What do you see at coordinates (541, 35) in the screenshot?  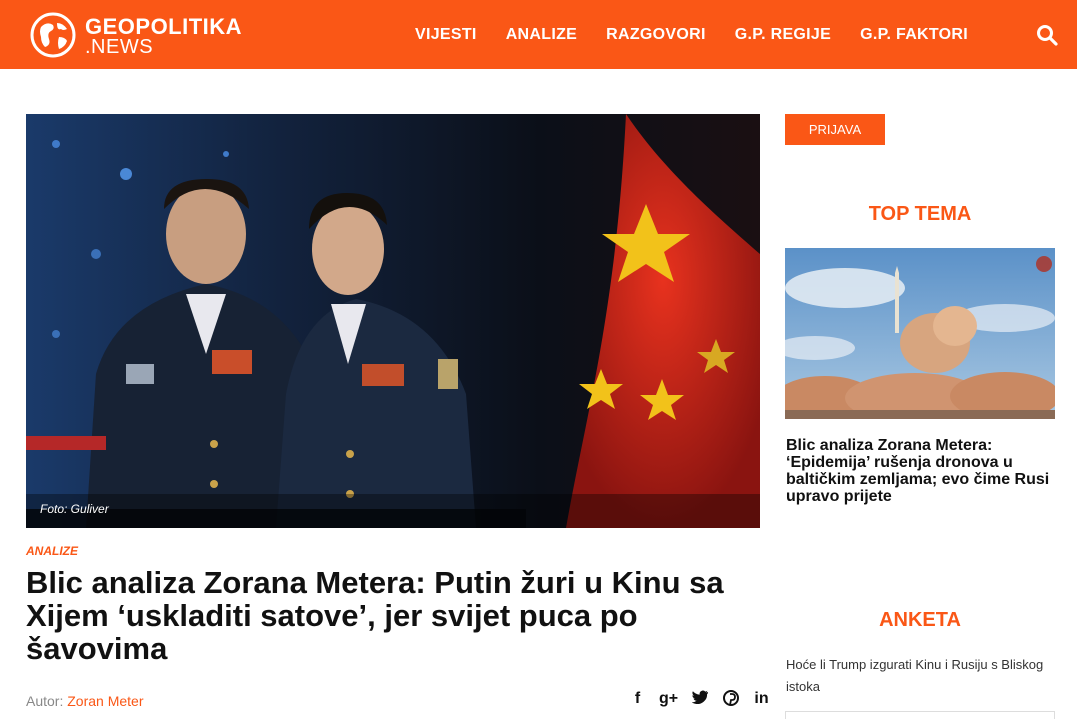 I see `nav-item-analize: ANALIZE` at bounding box center [541, 35].